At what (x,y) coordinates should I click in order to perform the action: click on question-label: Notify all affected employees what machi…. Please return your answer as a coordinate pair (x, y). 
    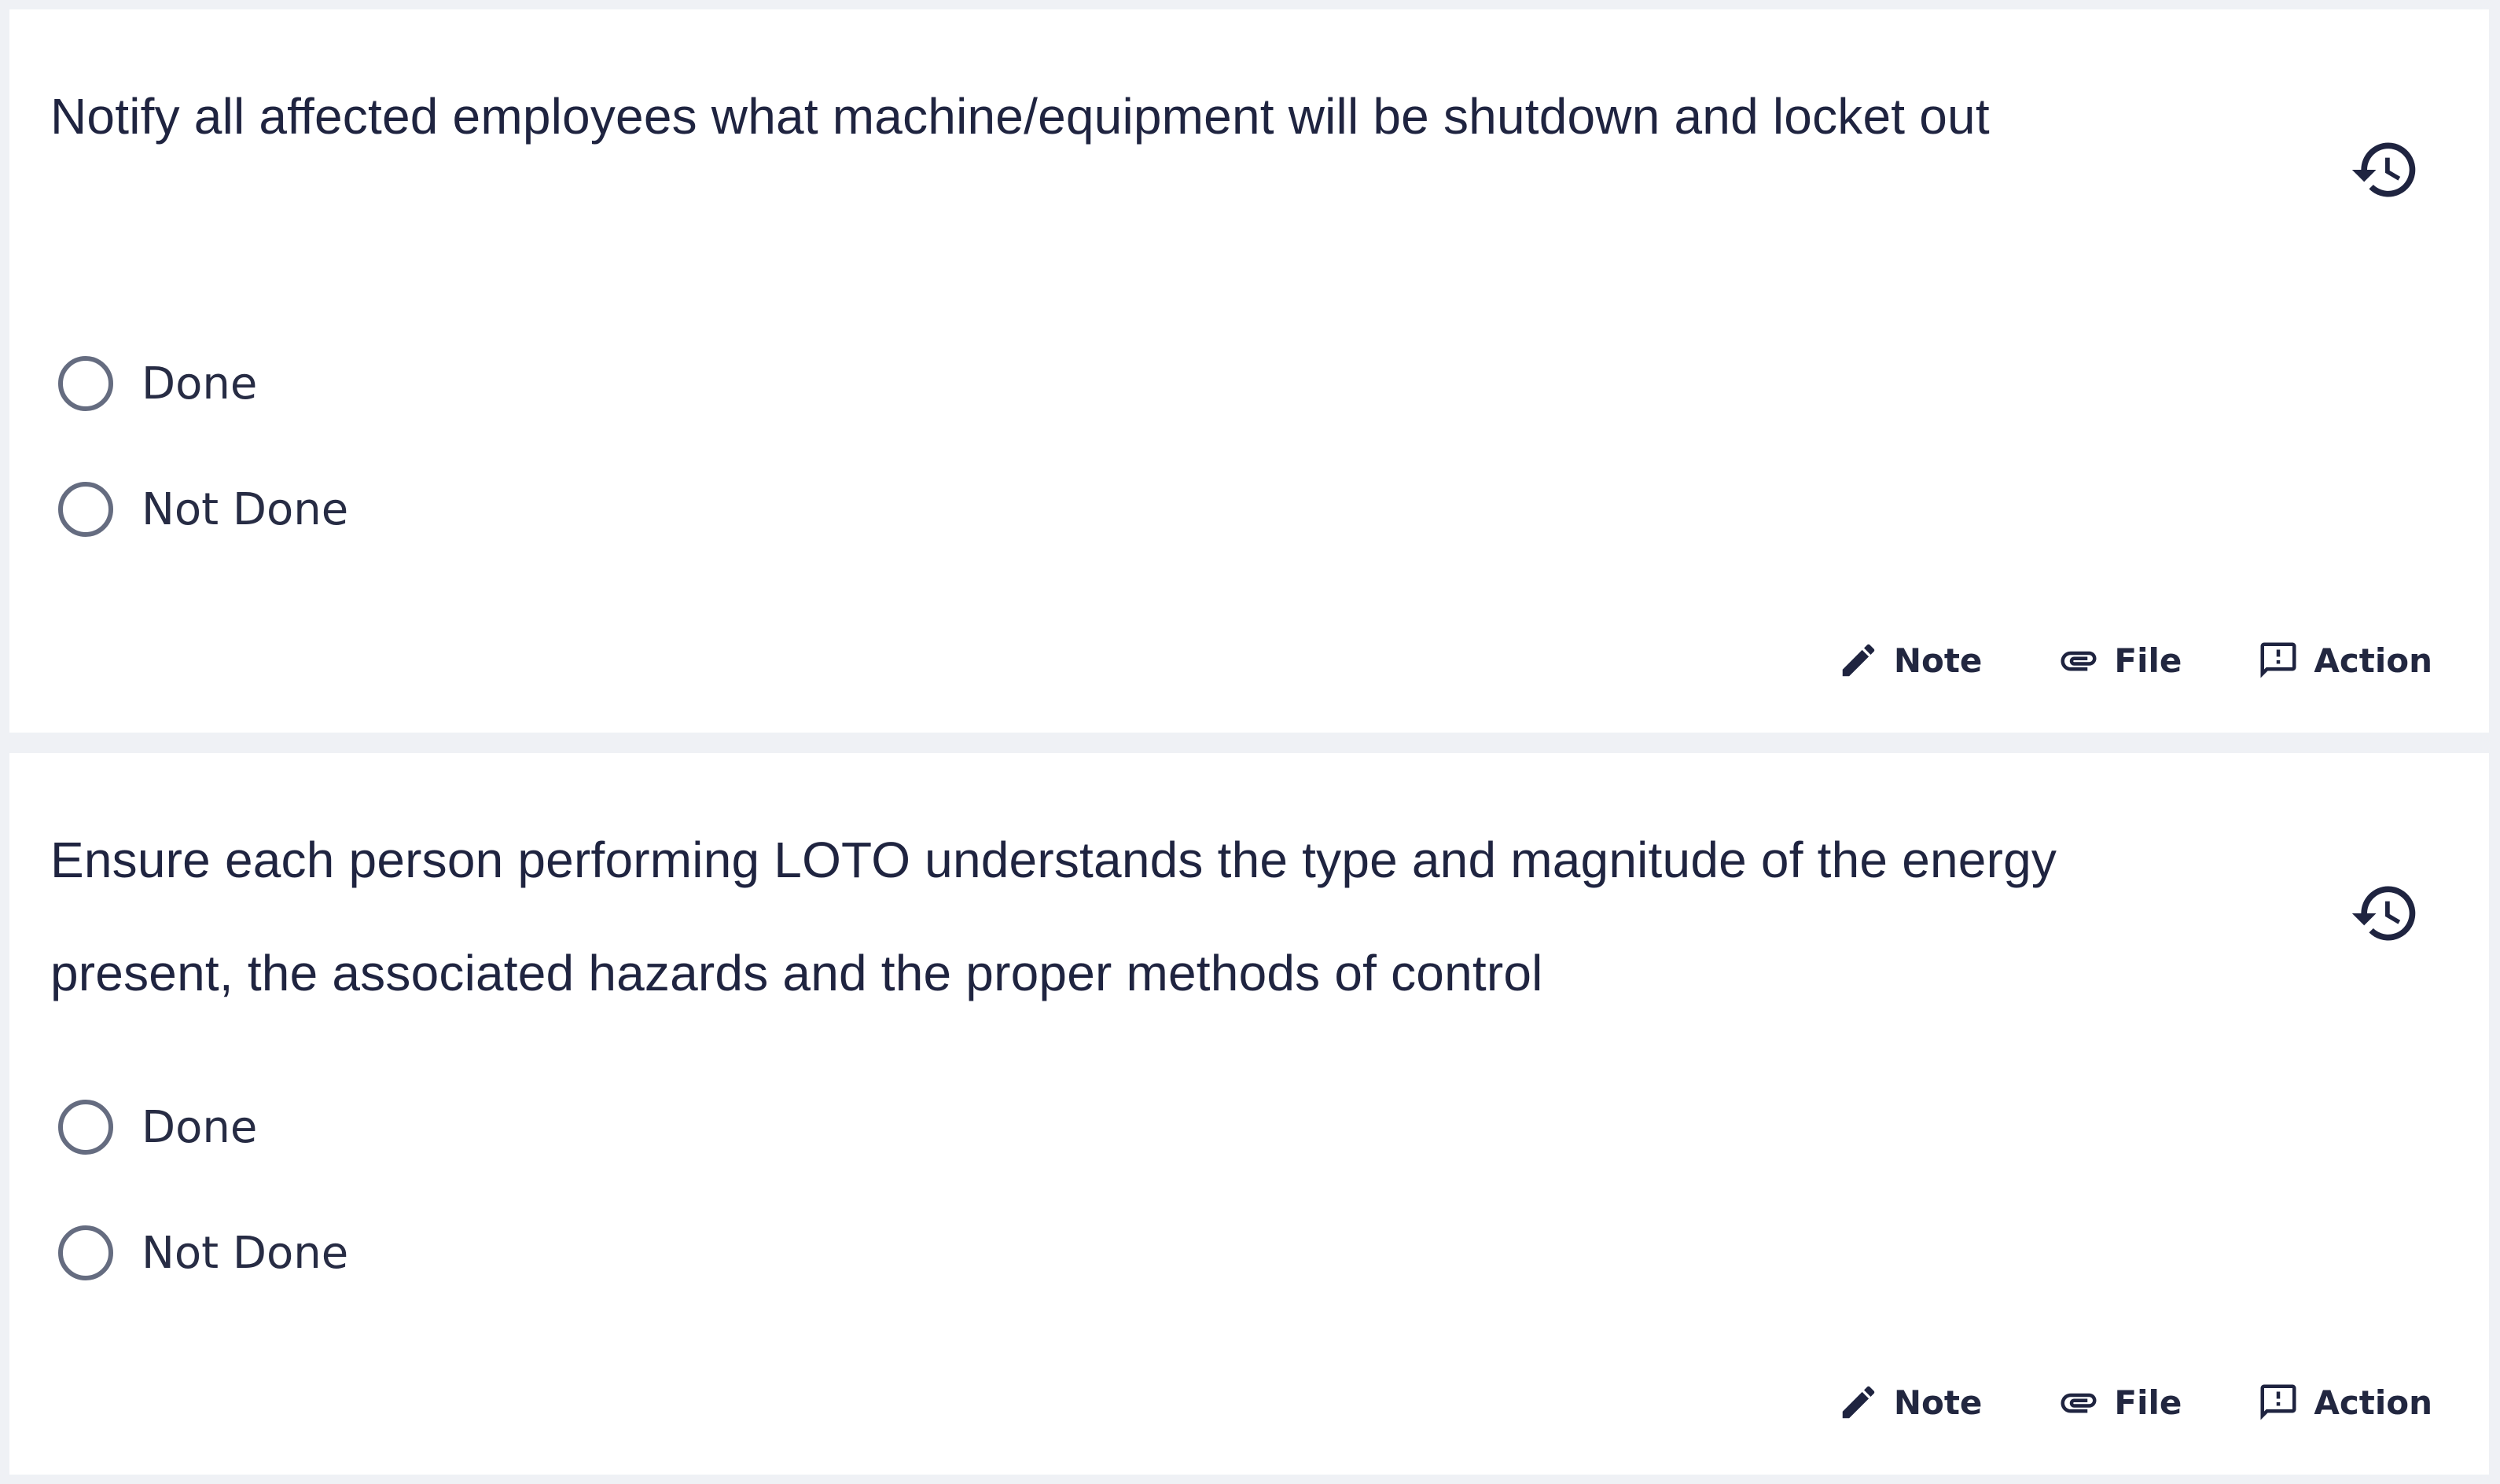
    Looking at the image, I should click on (1020, 116).